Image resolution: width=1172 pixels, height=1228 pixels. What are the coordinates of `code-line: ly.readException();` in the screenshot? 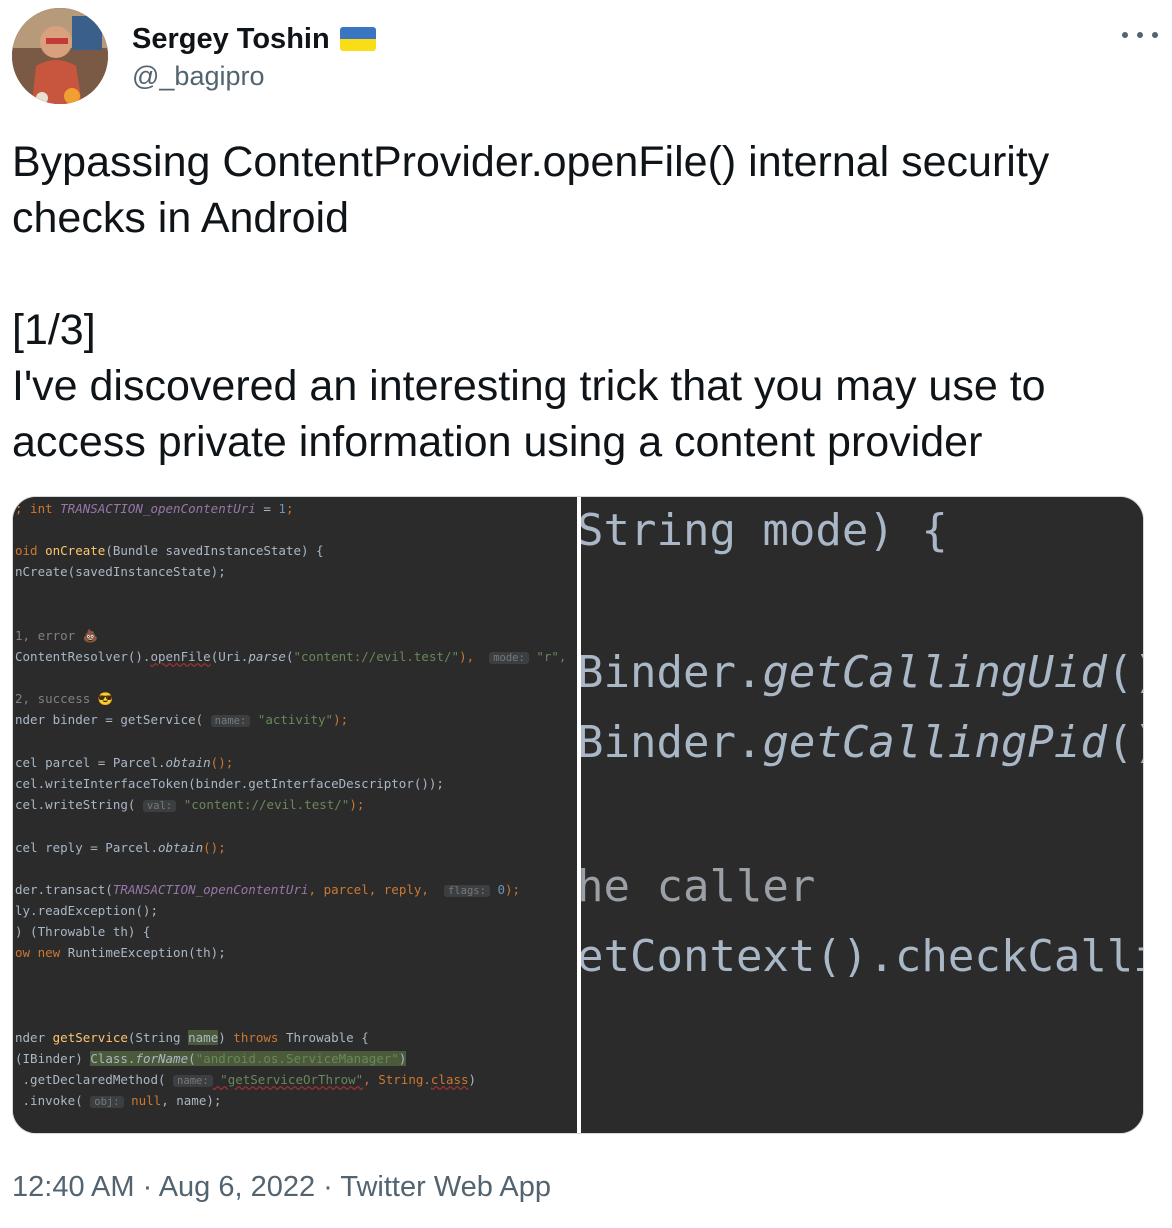 It's located at (86, 910).